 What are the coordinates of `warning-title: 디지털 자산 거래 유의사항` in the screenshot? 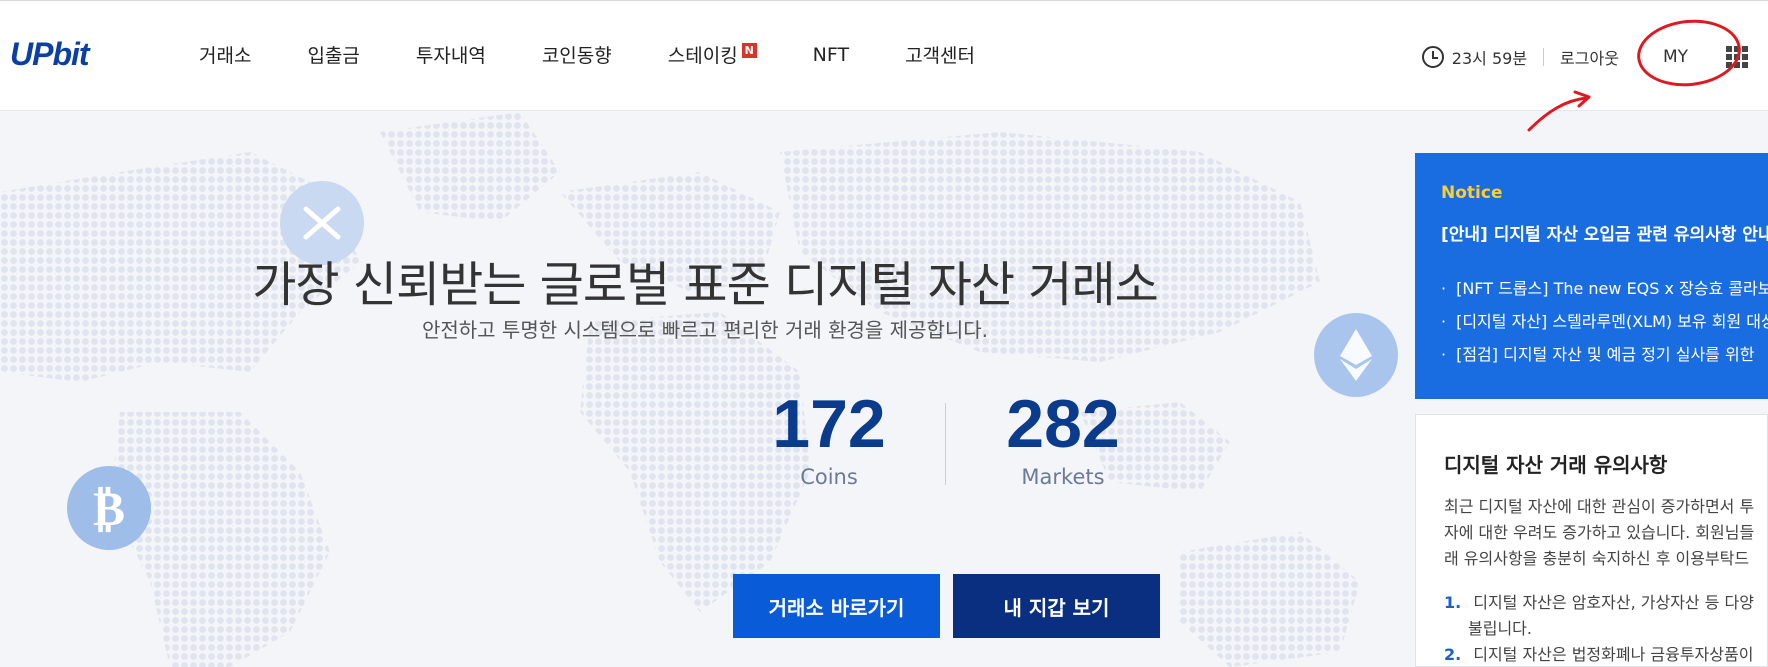 It's located at (1556, 465).